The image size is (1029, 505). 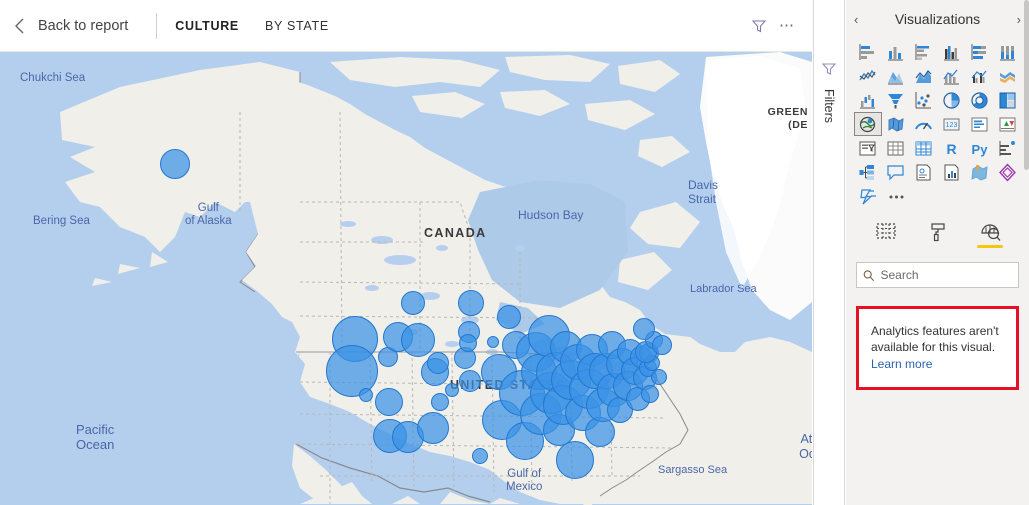 What do you see at coordinates (868, 76) in the screenshot?
I see `line-chart-icon` at bounding box center [868, 76].